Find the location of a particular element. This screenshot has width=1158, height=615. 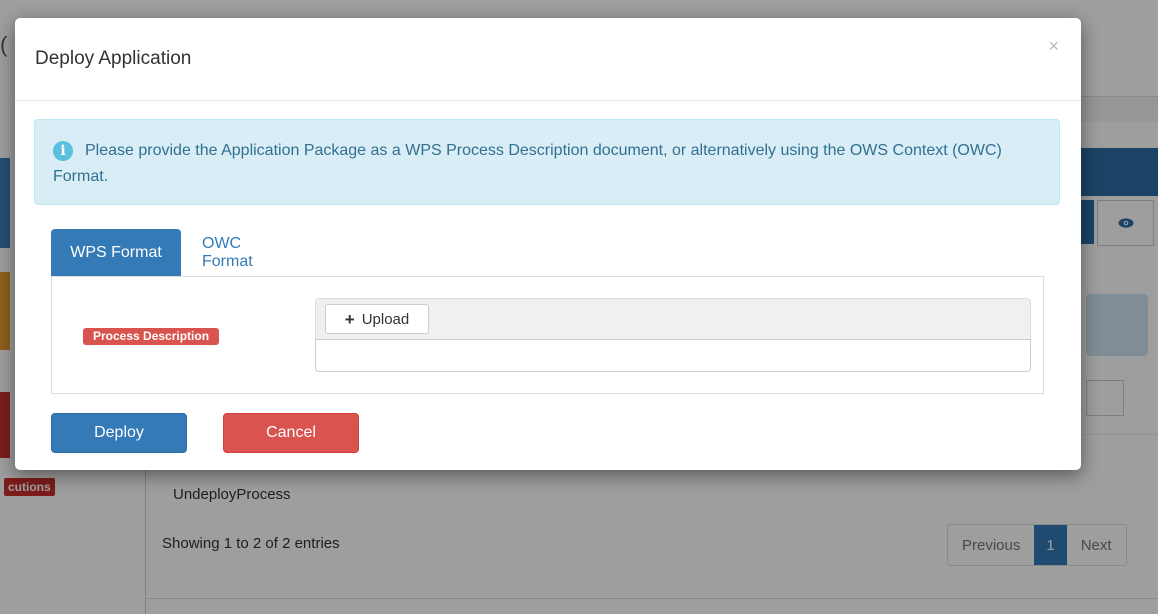

upload-group: + Upload is located at coordinates (673, 336).